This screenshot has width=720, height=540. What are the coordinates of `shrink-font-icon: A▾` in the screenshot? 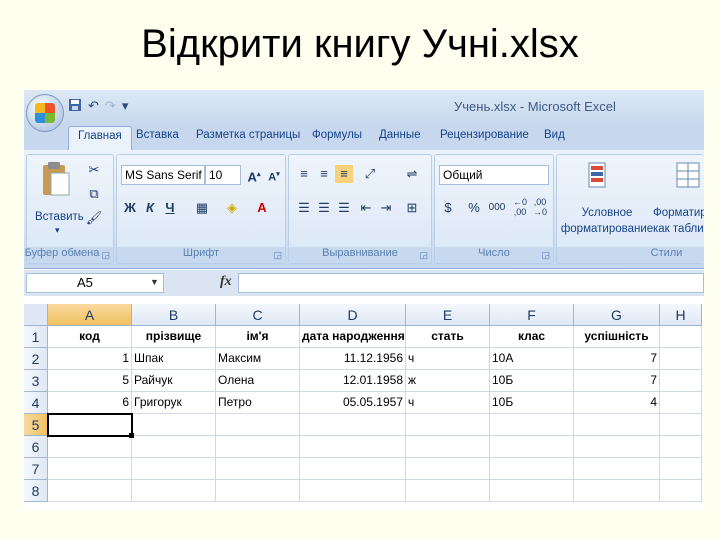 It's located at (274, 175).